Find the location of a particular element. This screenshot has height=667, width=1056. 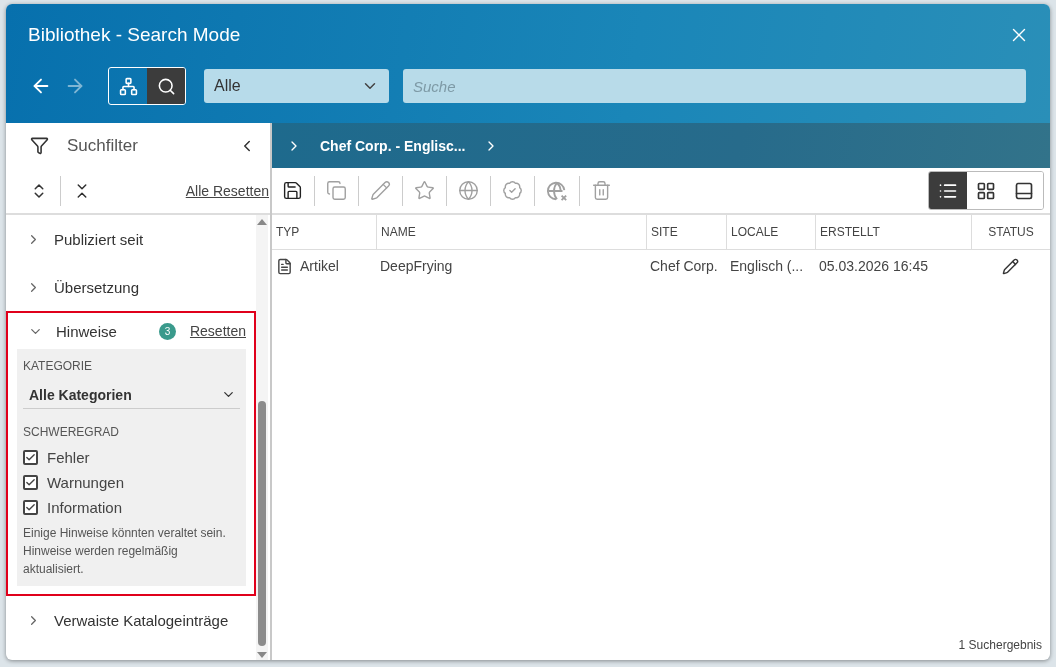

filter-icon is located at coordinates (39, 145).